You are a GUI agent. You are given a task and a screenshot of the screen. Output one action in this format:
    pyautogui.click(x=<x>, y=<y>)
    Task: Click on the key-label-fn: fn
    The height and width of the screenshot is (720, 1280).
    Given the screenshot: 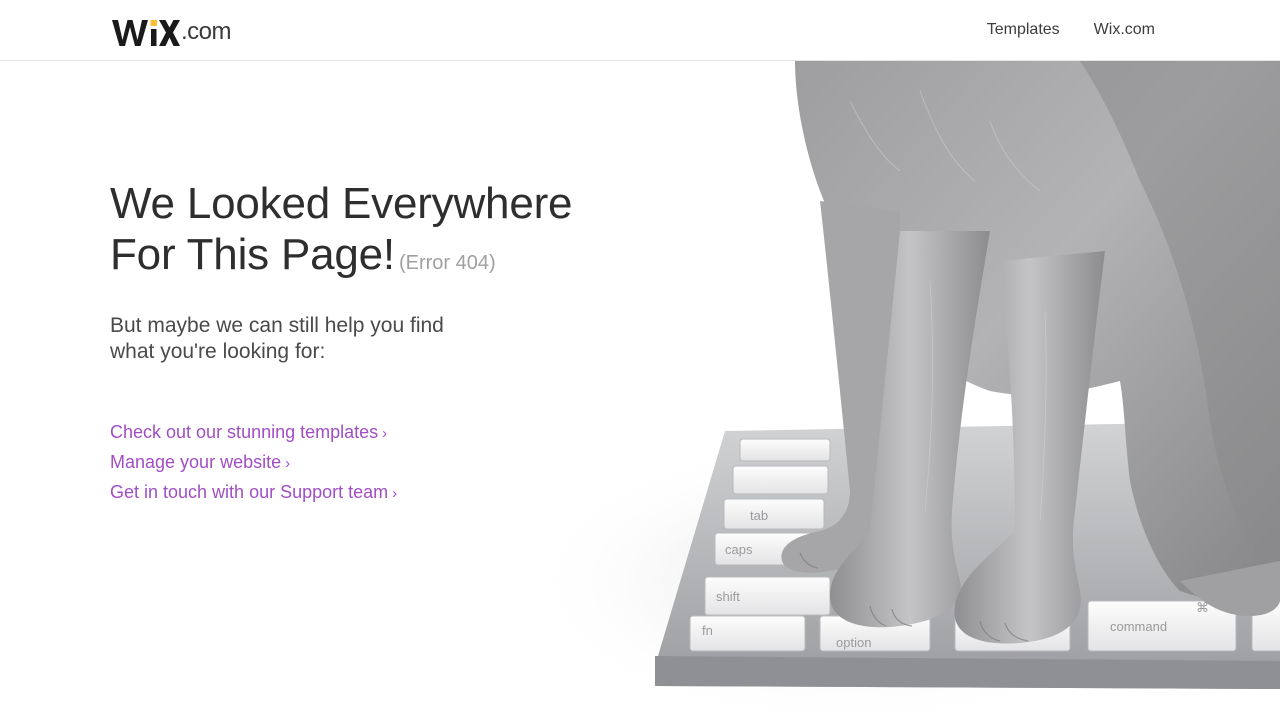 What is the action you would take?
    pyautogui.click(x=707, y=630)
    